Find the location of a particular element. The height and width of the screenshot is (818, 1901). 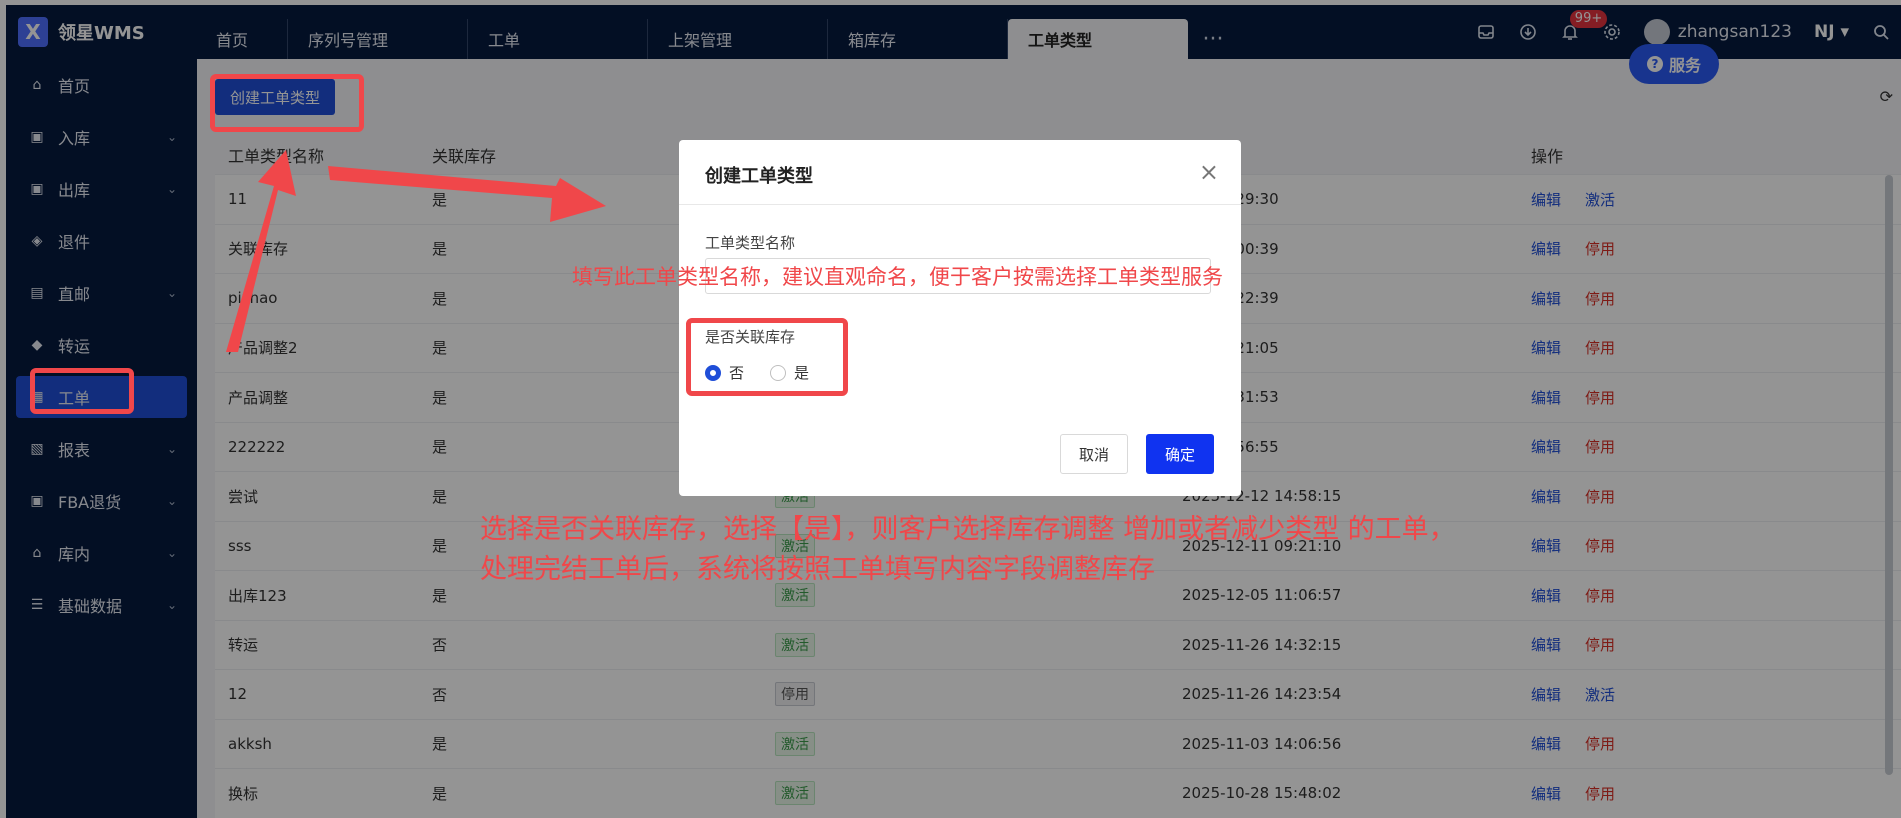

annotation-box-create-button is located at coordinates (287, 103).